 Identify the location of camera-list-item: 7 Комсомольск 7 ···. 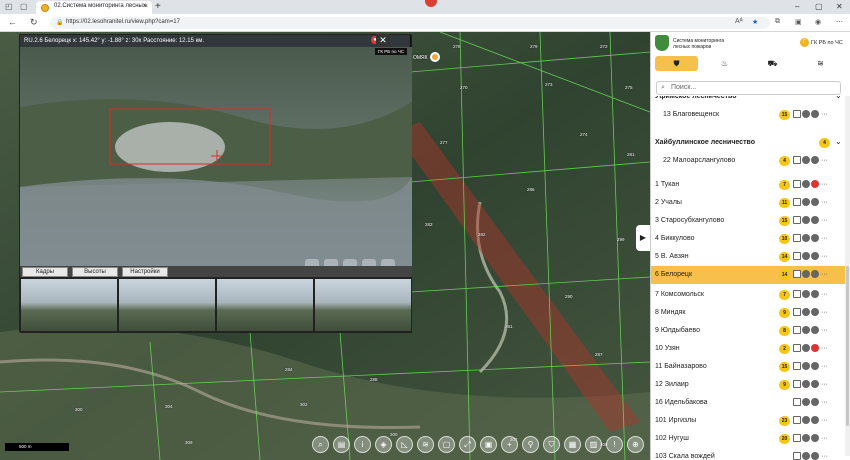
(748, 295).